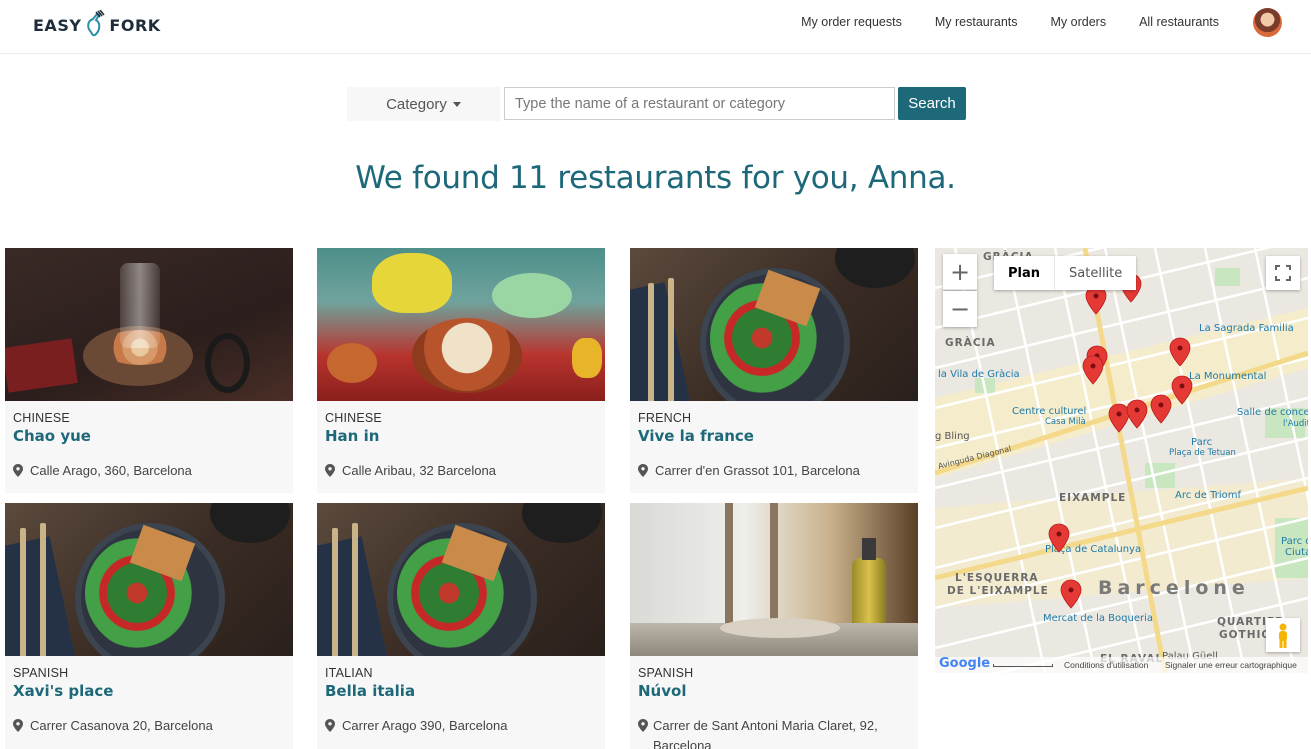  What do you see at coordinates (699, 103) in the screenshot?
I see `search-input` at bounding box center [699, 103].